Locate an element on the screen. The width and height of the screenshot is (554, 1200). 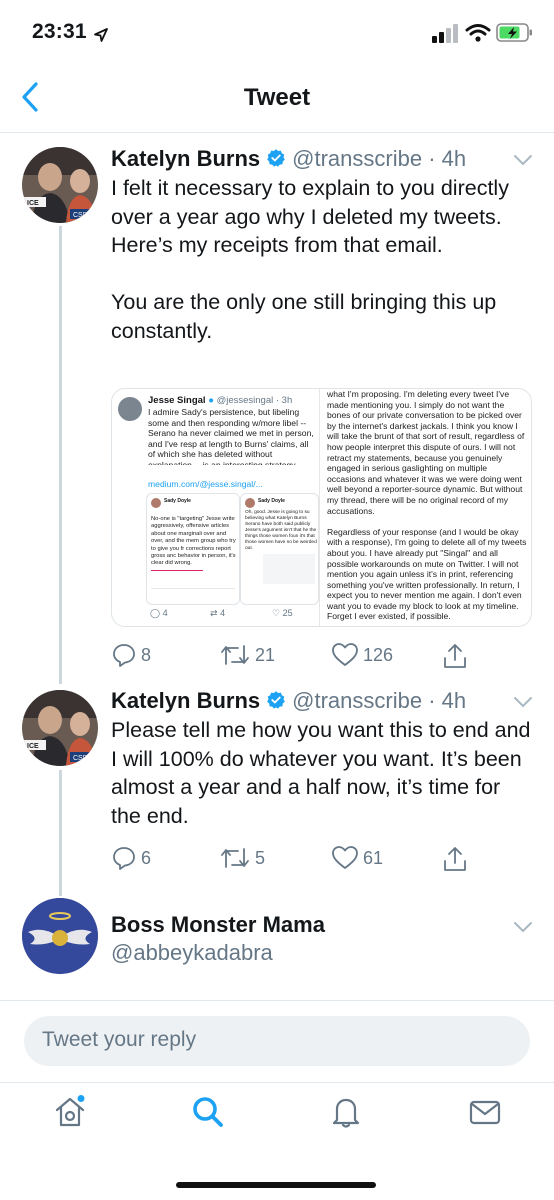
author-name: Boss Monster Mama is located at coordinates (218, 924).